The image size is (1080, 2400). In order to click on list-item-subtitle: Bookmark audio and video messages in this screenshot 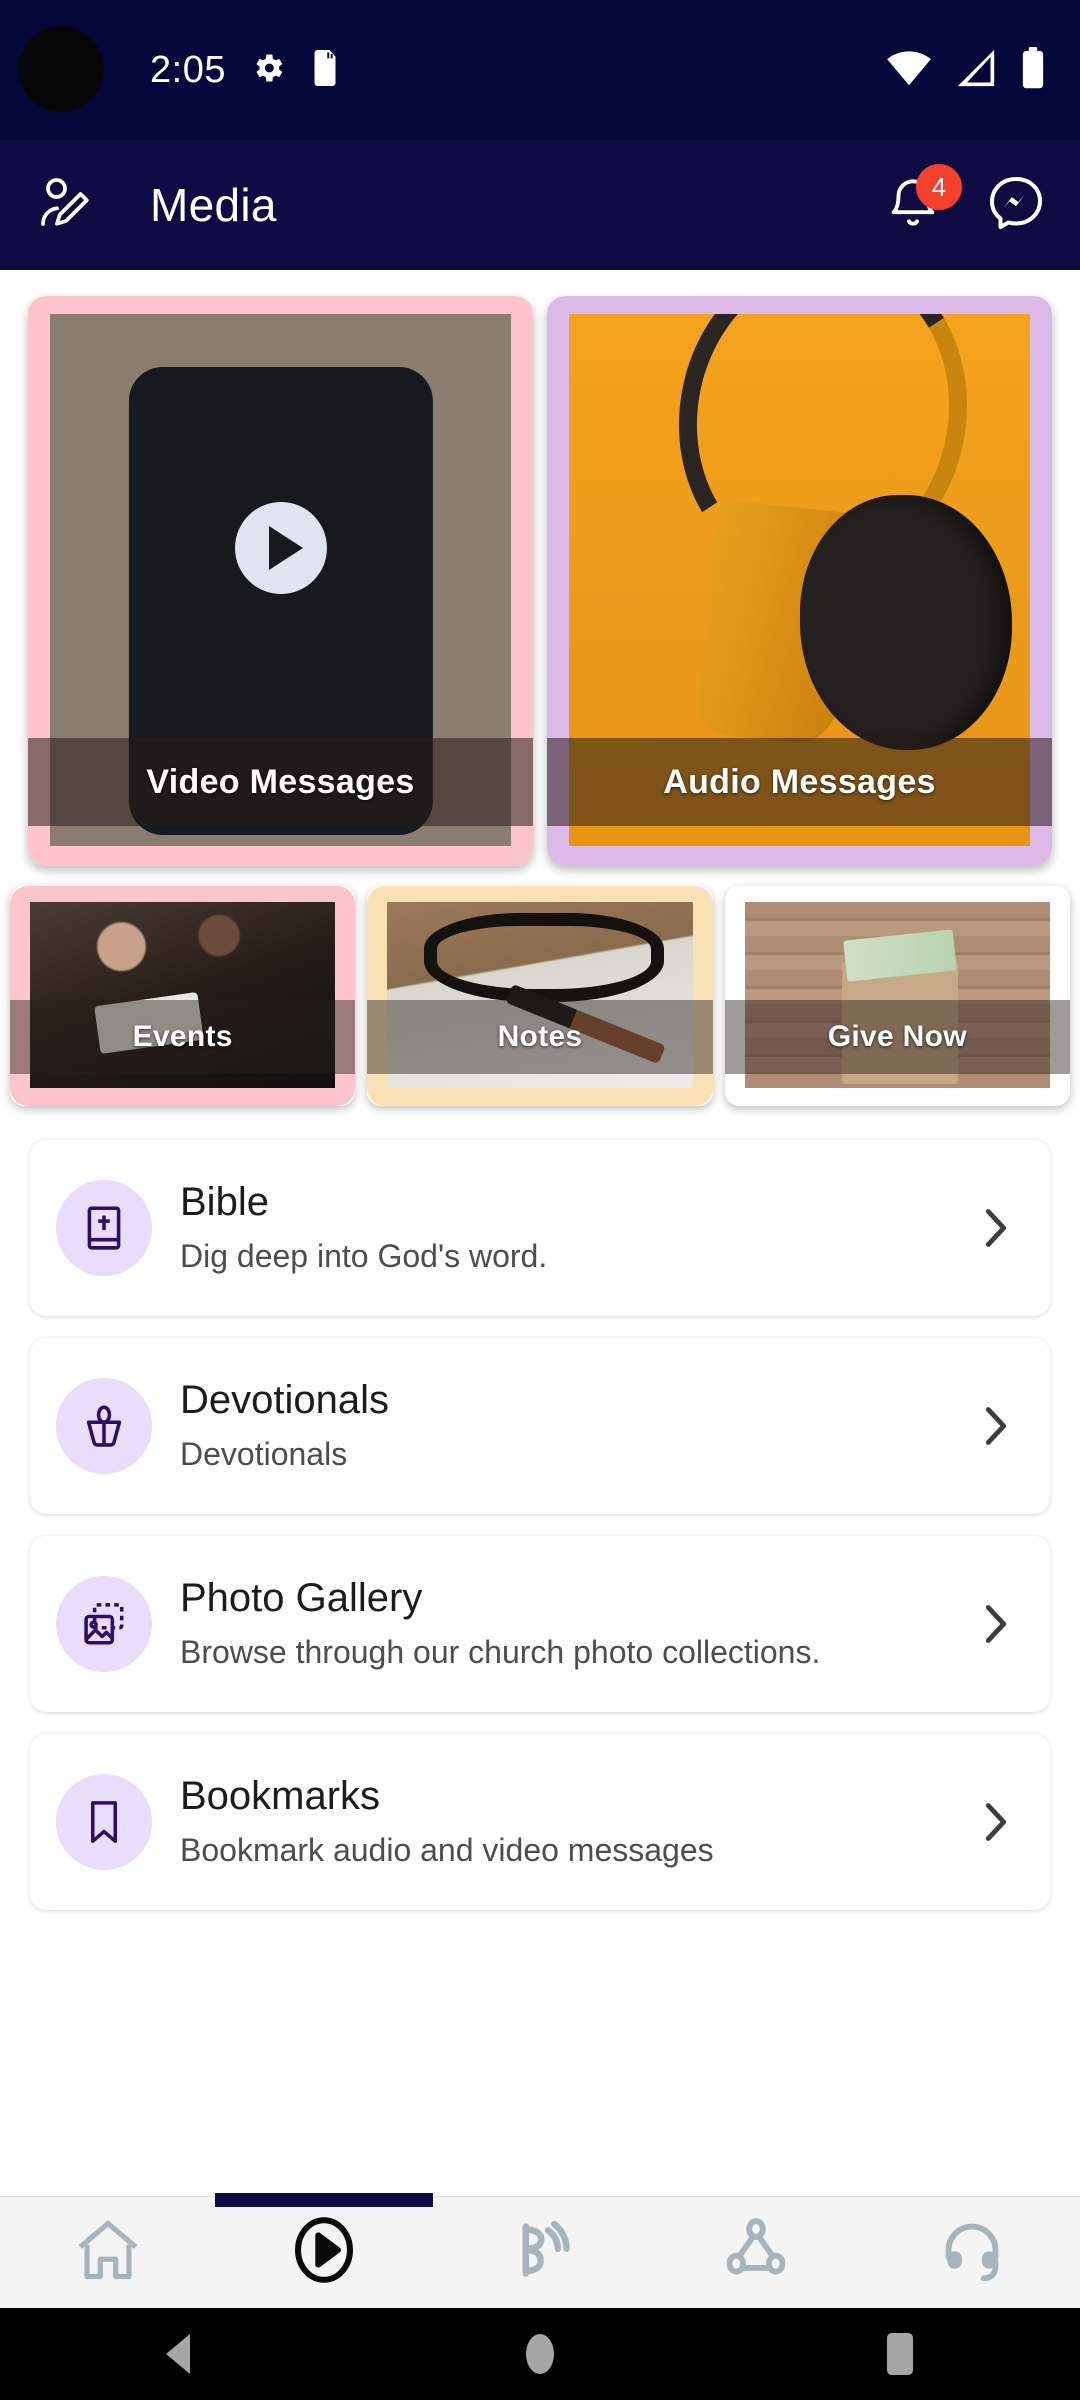, I will do `click(447, 1849)`.